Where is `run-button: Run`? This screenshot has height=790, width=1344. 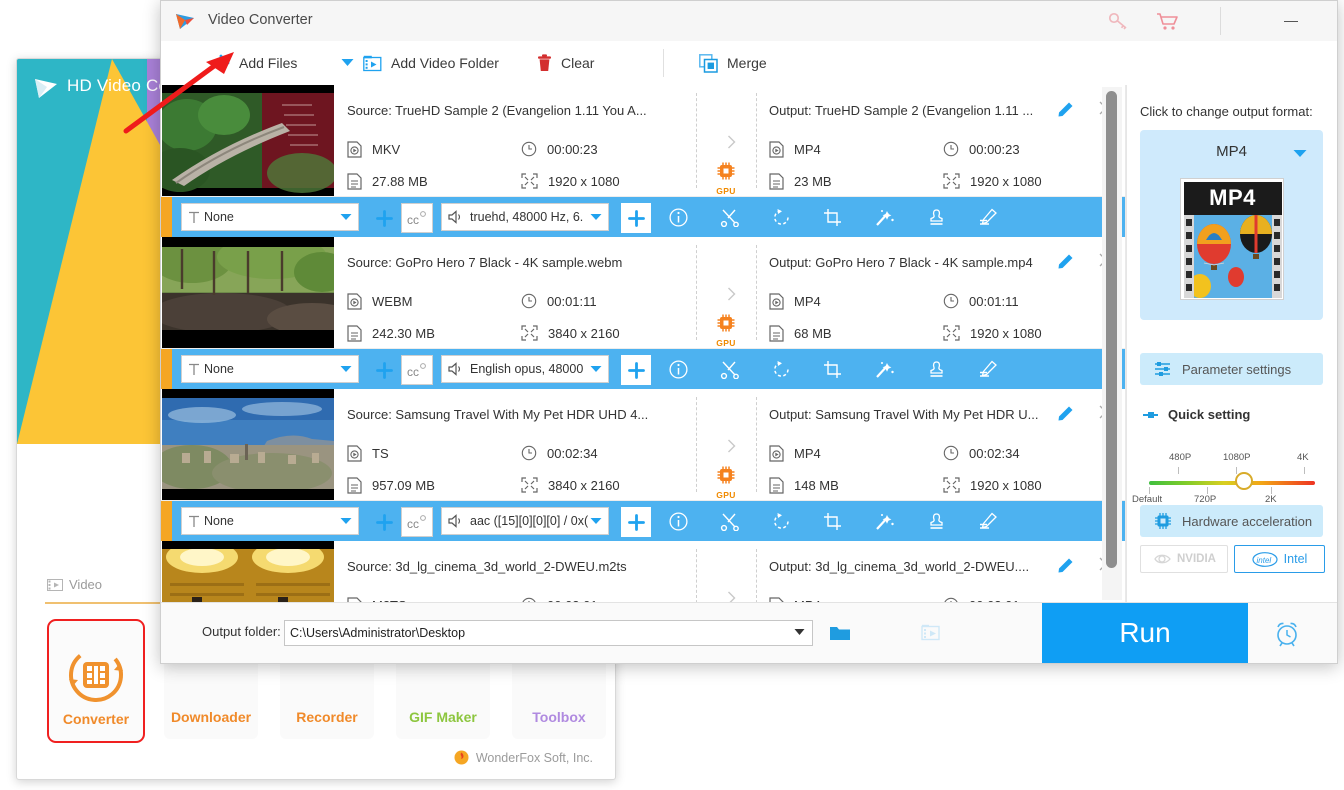 run-button: Run is located at coordinates (1145, 633).